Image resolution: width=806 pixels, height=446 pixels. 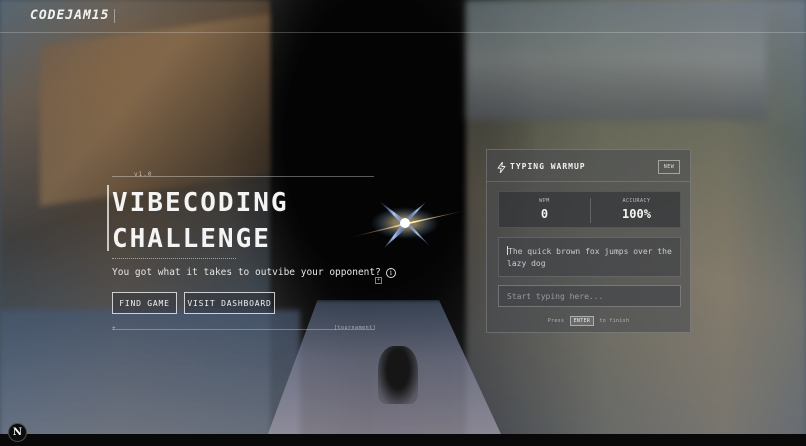 I want to click on background-figure, so click(x=398, y=375).